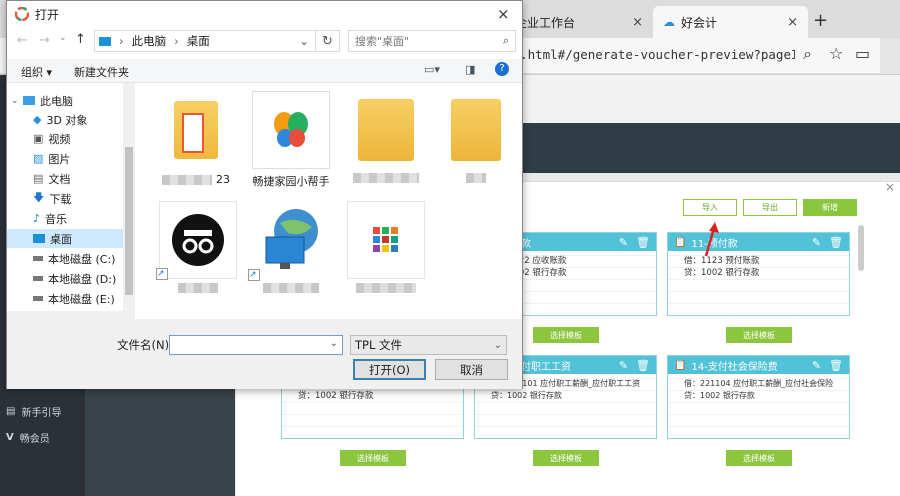 Image resolution: width=900 pixels, height=496 pixels. What do you see at coordinates (291, 181) in the screenshot?
I see `file-label: 畅捷家园小帮手` at bounding box center [291, 181].